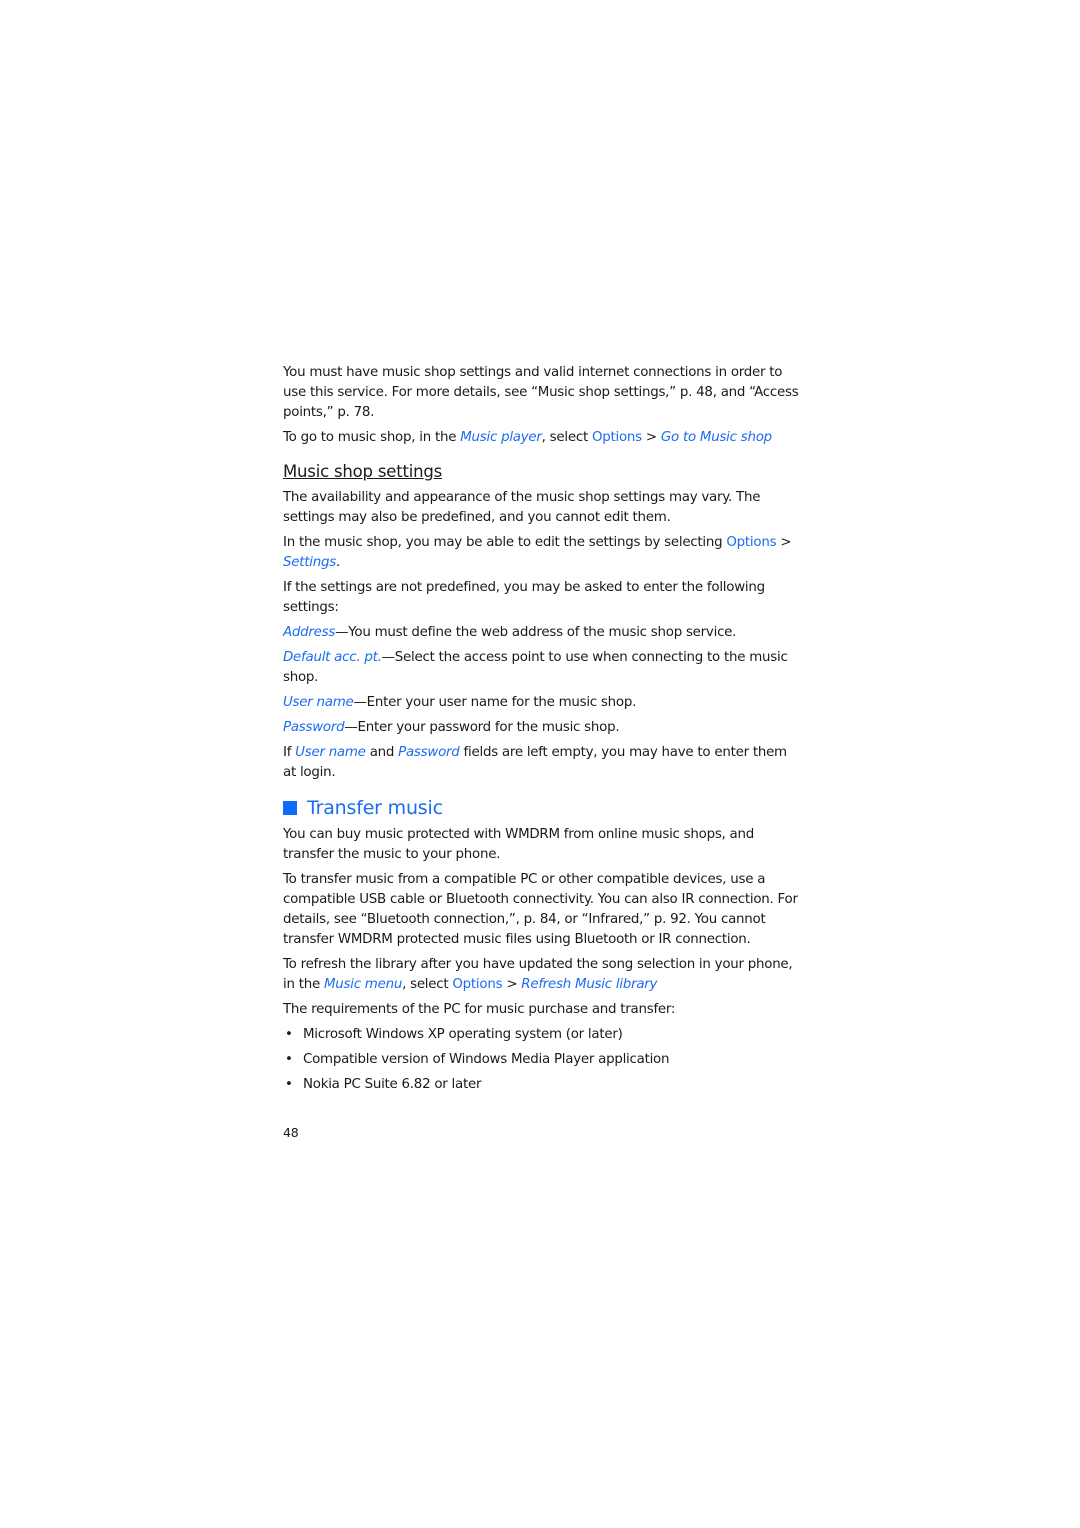  Describe the element at coordinates (363, 471) in the screenshot. I see `music-shop-settings-heading: Music shop settings` at that location.